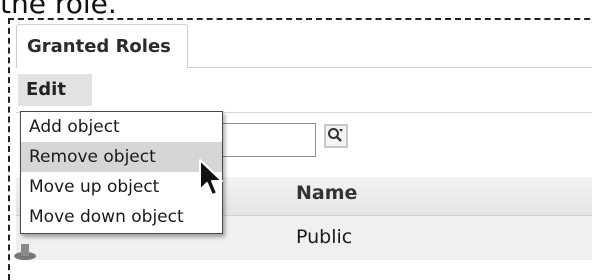  Describe the element at coordinates (121, 187) in the screenshot. I see `menu-item-move-up-object: Move up object` at that location.